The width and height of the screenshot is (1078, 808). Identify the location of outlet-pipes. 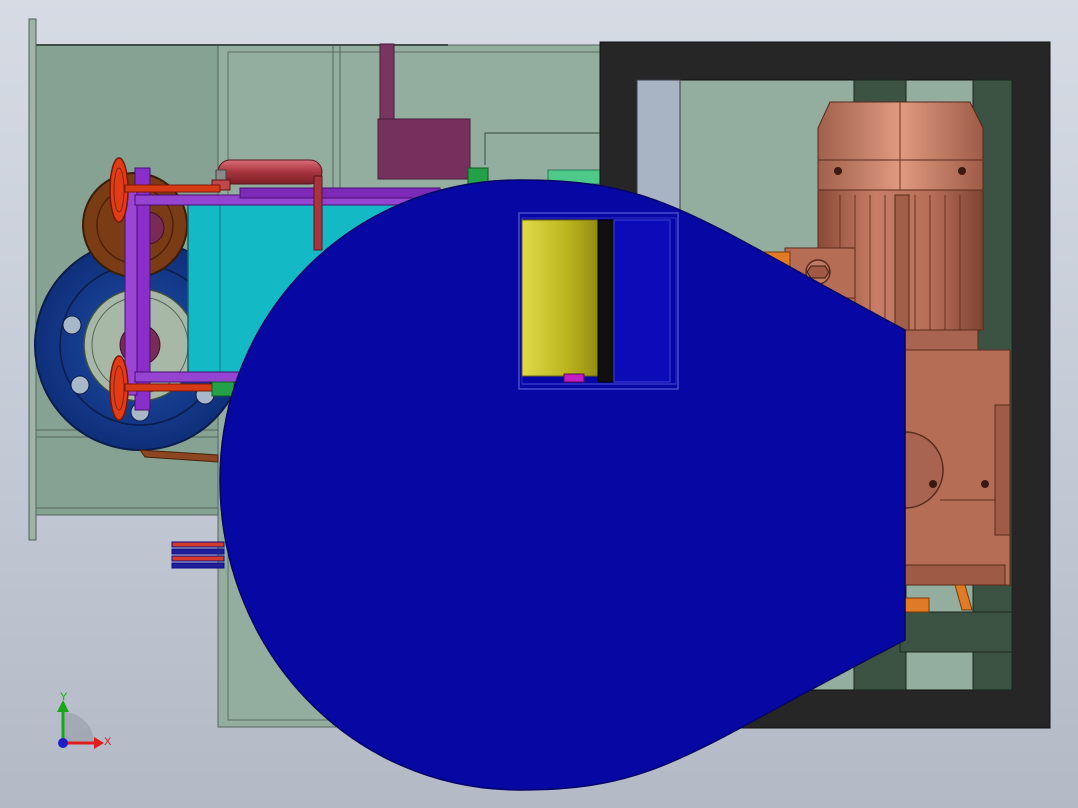
(198, 555).